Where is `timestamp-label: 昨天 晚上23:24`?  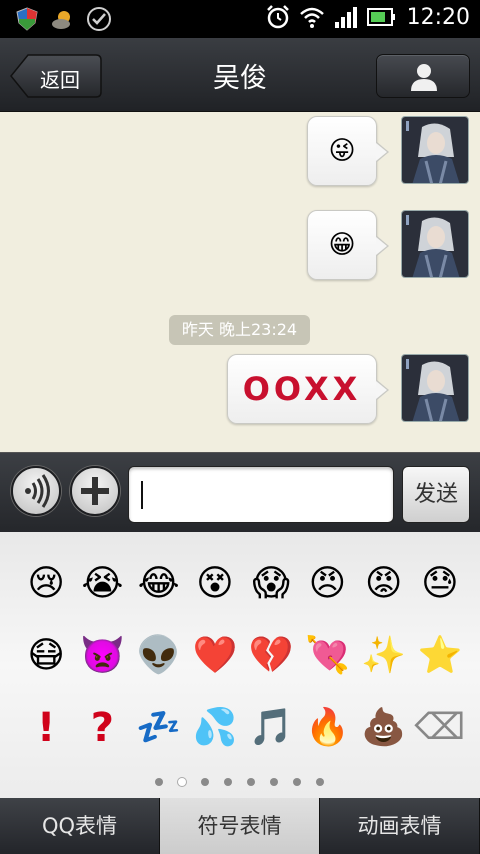
timestamp-label: 昨天 晚上23:24 is located at coordinates (239, 330).